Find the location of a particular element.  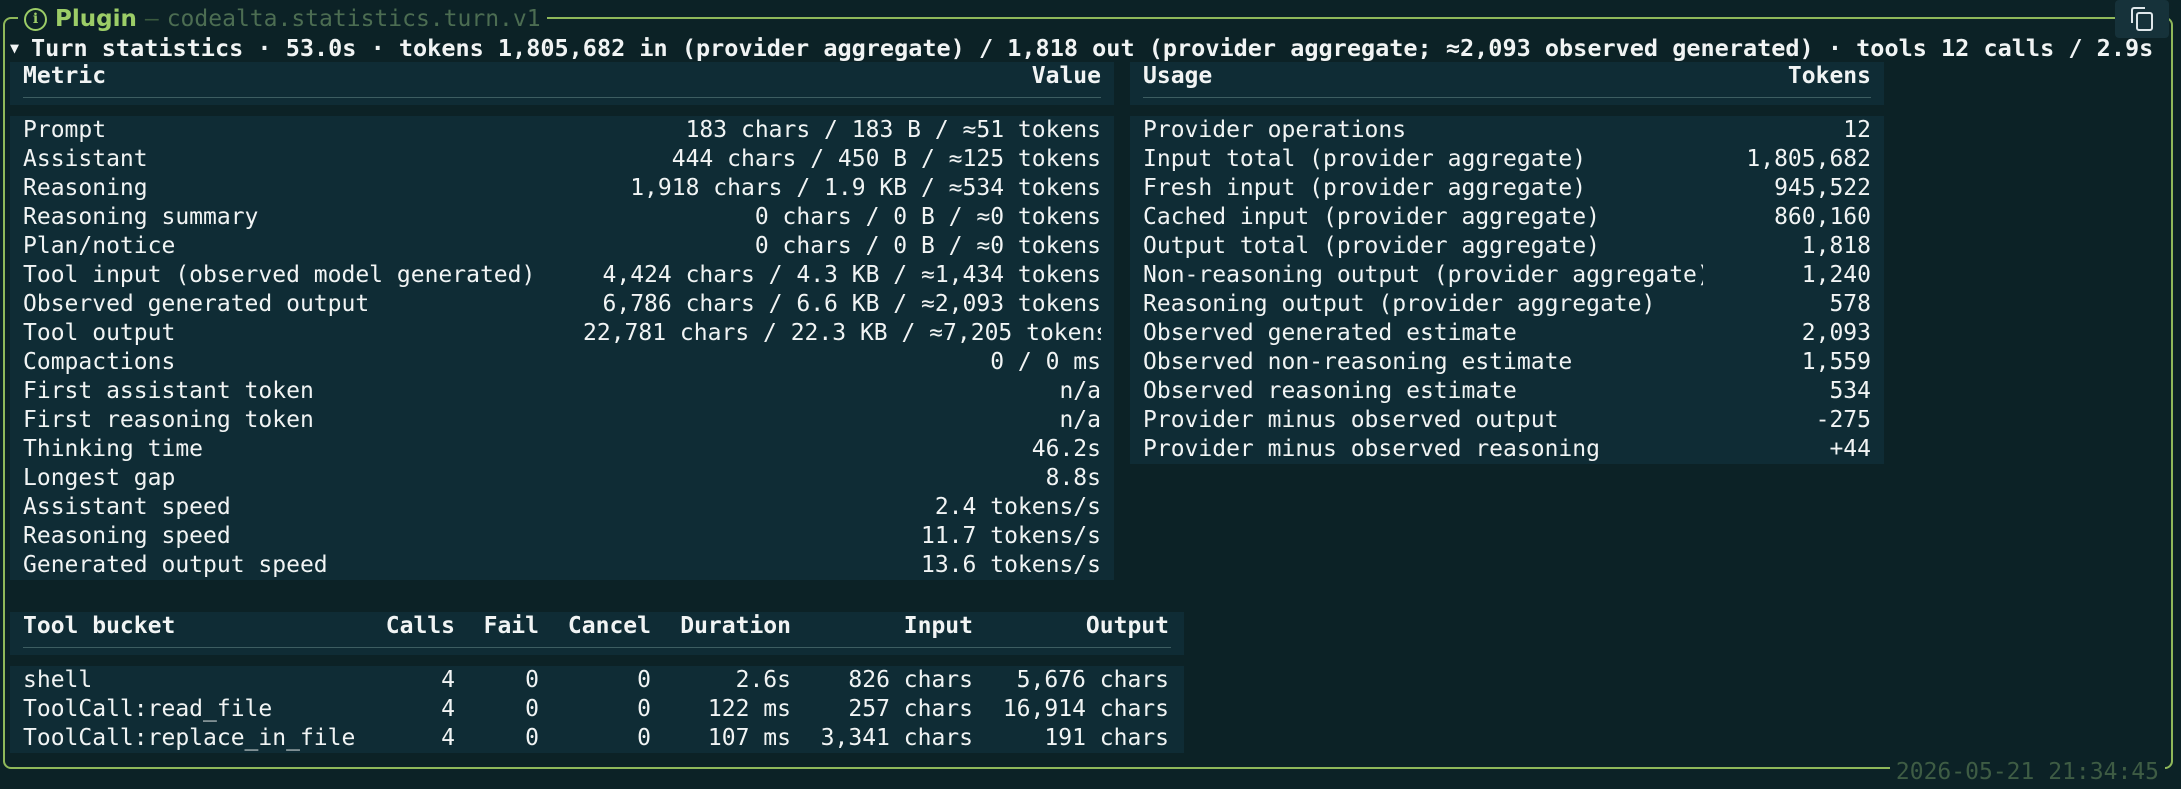

tool-output: 191 chars is located at coordinates (1106, 738).